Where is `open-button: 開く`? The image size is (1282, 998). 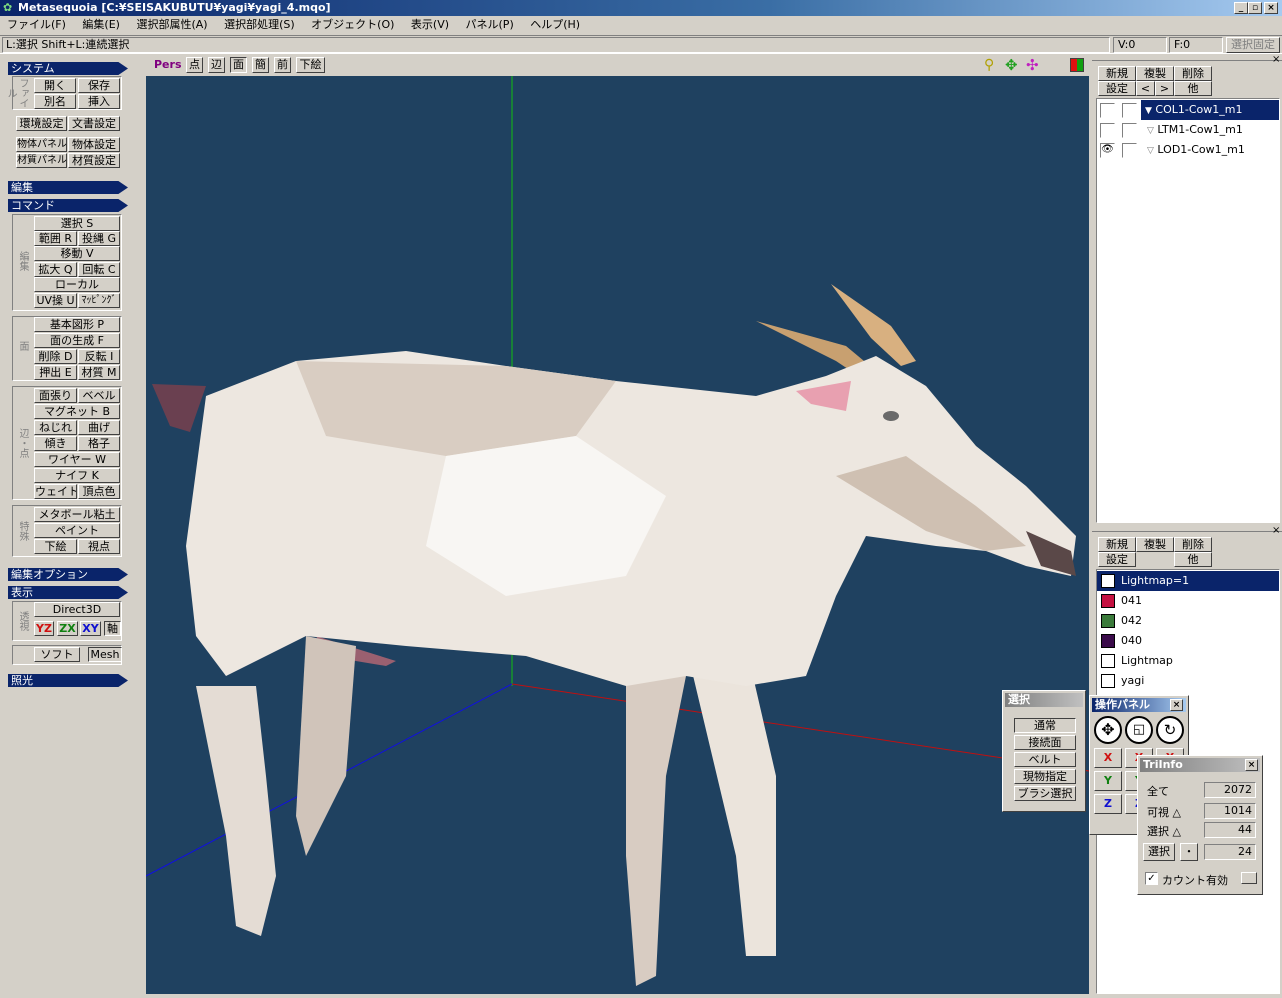 open-button: 開く is located at coordinates (55, 85).